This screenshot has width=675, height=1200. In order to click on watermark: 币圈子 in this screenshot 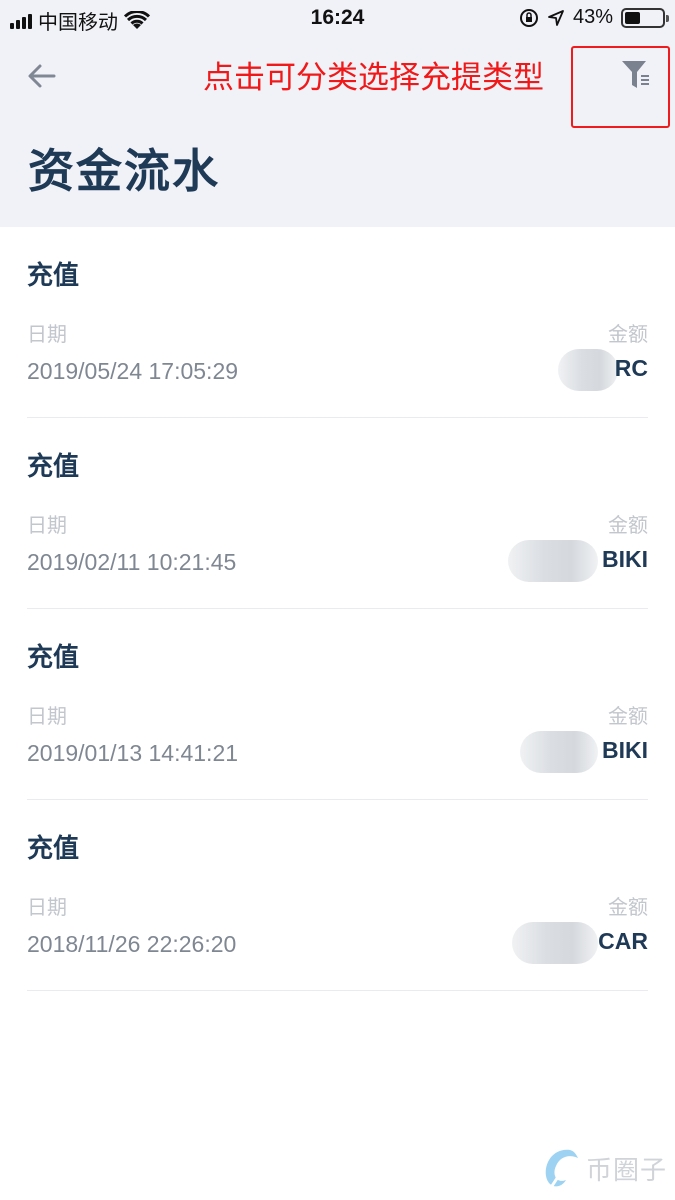, I will do `click(603, 1168)`.